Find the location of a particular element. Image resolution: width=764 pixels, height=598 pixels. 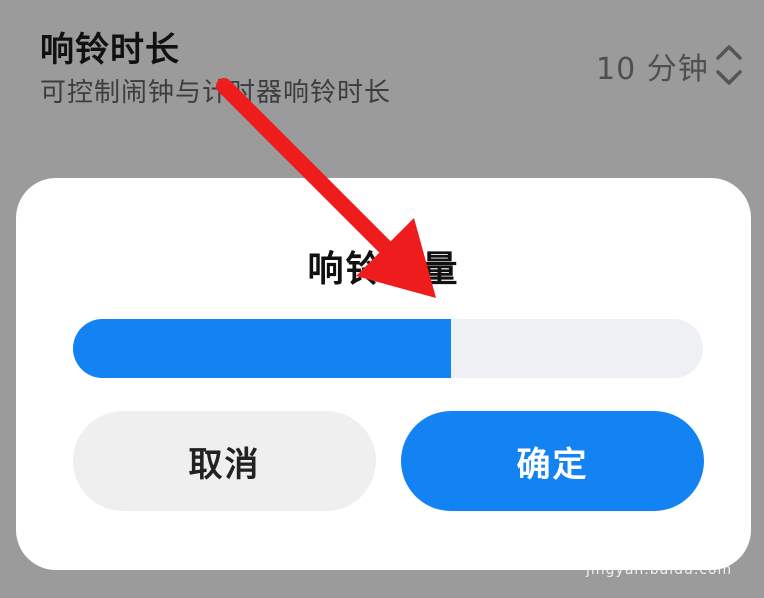

volume-slider is located at coordinates (388, 348).